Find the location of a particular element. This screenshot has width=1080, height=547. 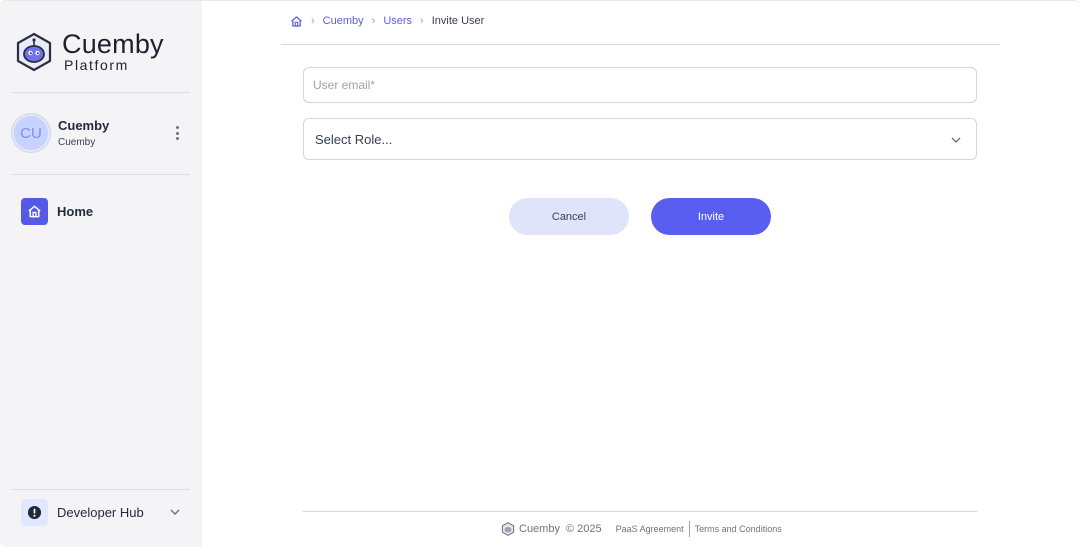

sidebar-item-developer-hub: Developer Hub is located at coordinates (103, 512).